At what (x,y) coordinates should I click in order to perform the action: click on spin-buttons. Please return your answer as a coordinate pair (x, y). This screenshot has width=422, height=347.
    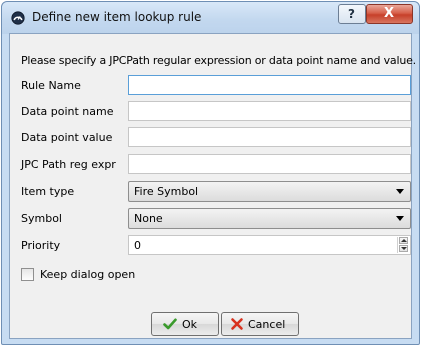
    Looking at the image, I should click on (403, 245).